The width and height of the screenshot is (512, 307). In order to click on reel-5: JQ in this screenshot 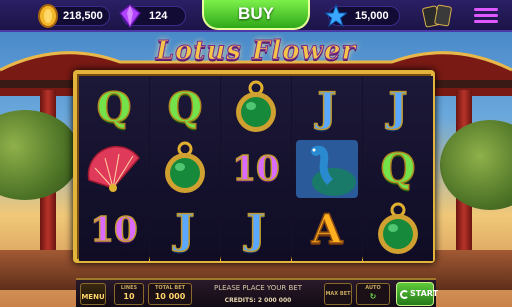, I will do `click(398, 168)`.